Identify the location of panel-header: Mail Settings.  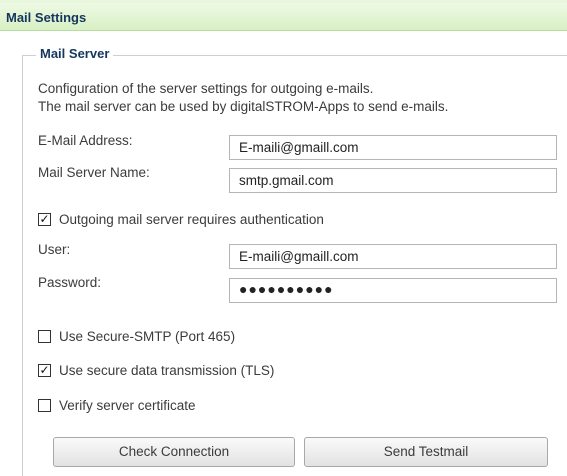
(283, 15).